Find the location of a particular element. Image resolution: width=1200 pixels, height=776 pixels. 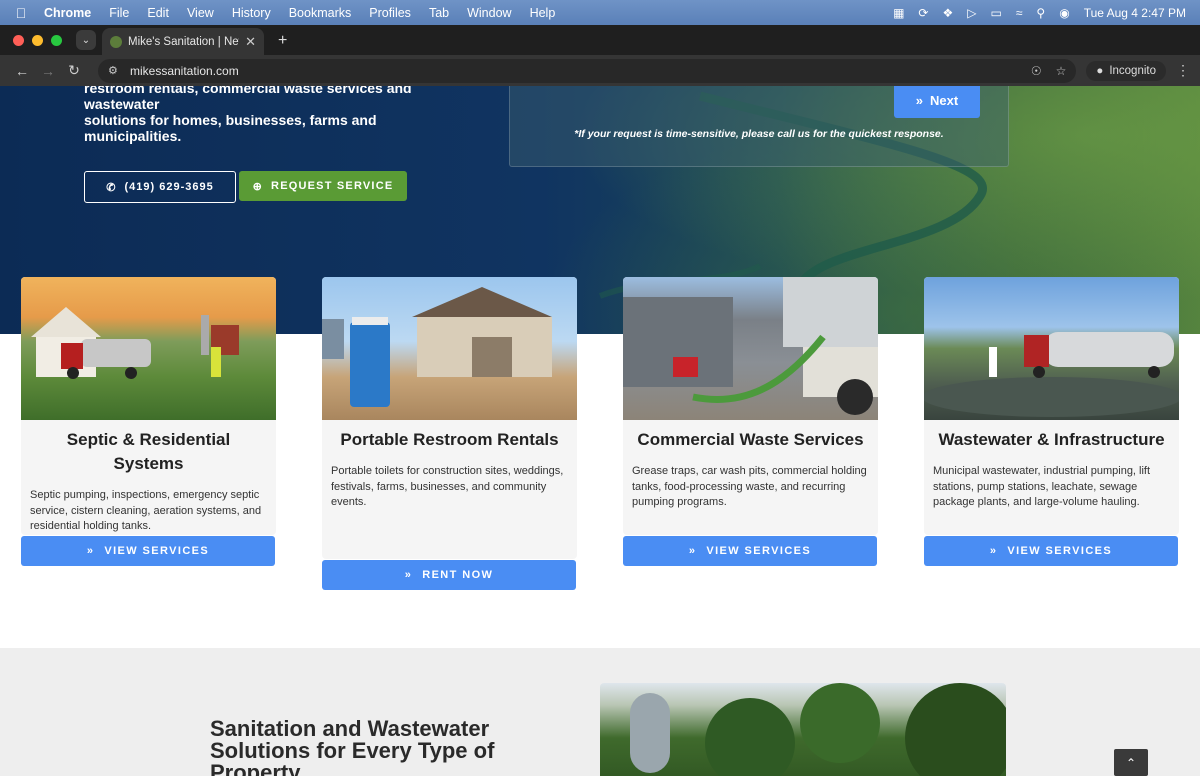

view-services-button-wastewater: » VIEW SERVICES is located at coordinates (1051, 551).